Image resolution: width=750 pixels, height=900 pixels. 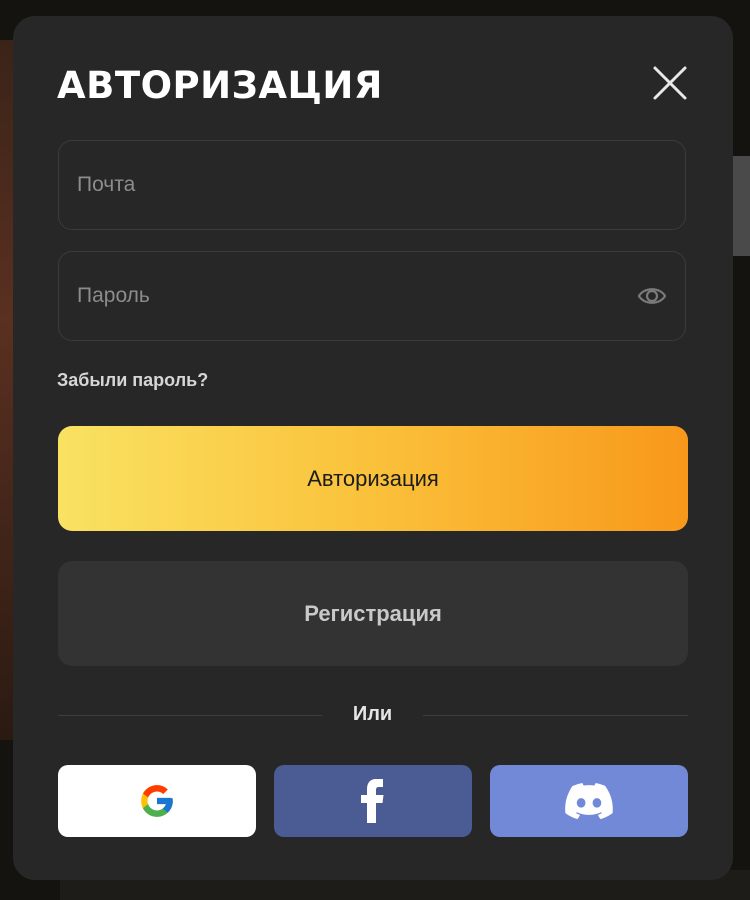 I want to click on facebook-login-button, so click(x=373, y=801).